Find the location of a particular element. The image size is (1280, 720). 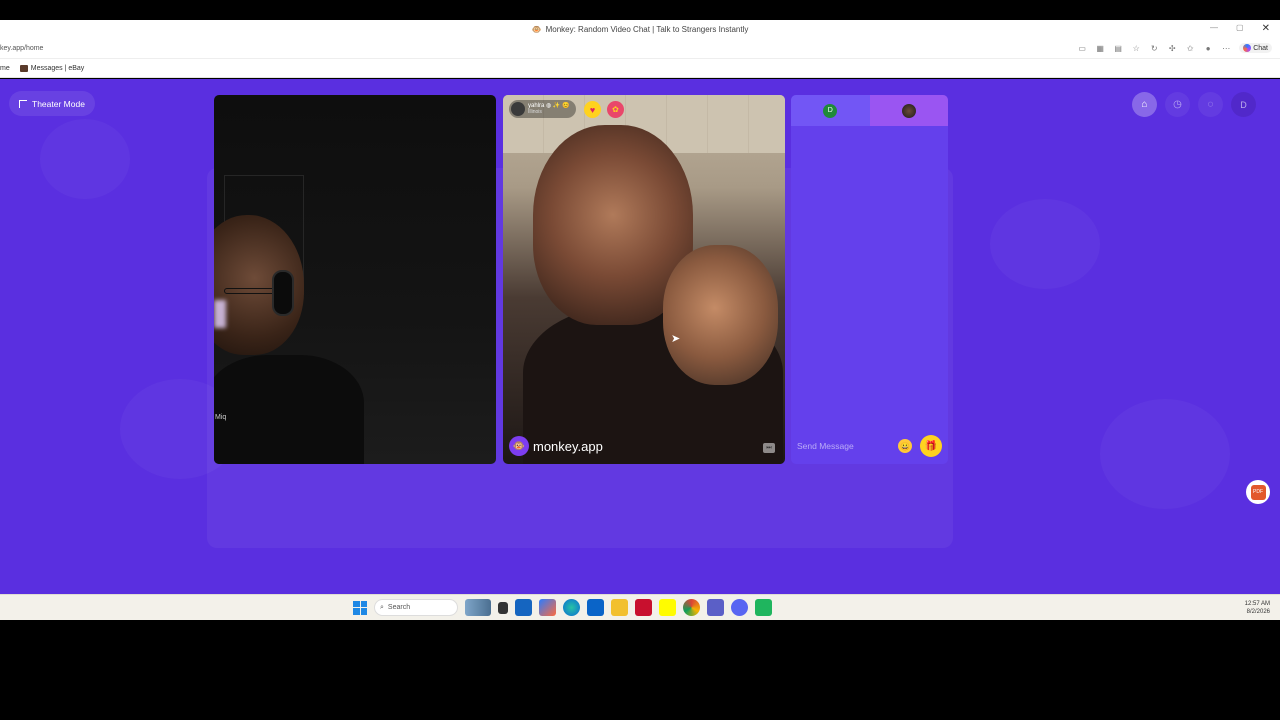

send-message-input: Send Message is located at coordinates (847, 446).